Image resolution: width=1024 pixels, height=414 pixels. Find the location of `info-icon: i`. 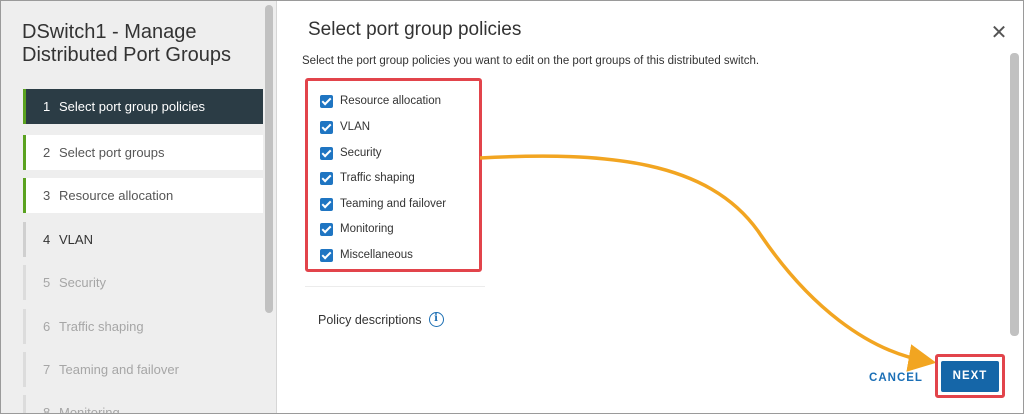

info-icon: i is located at coordinates (436, 319).